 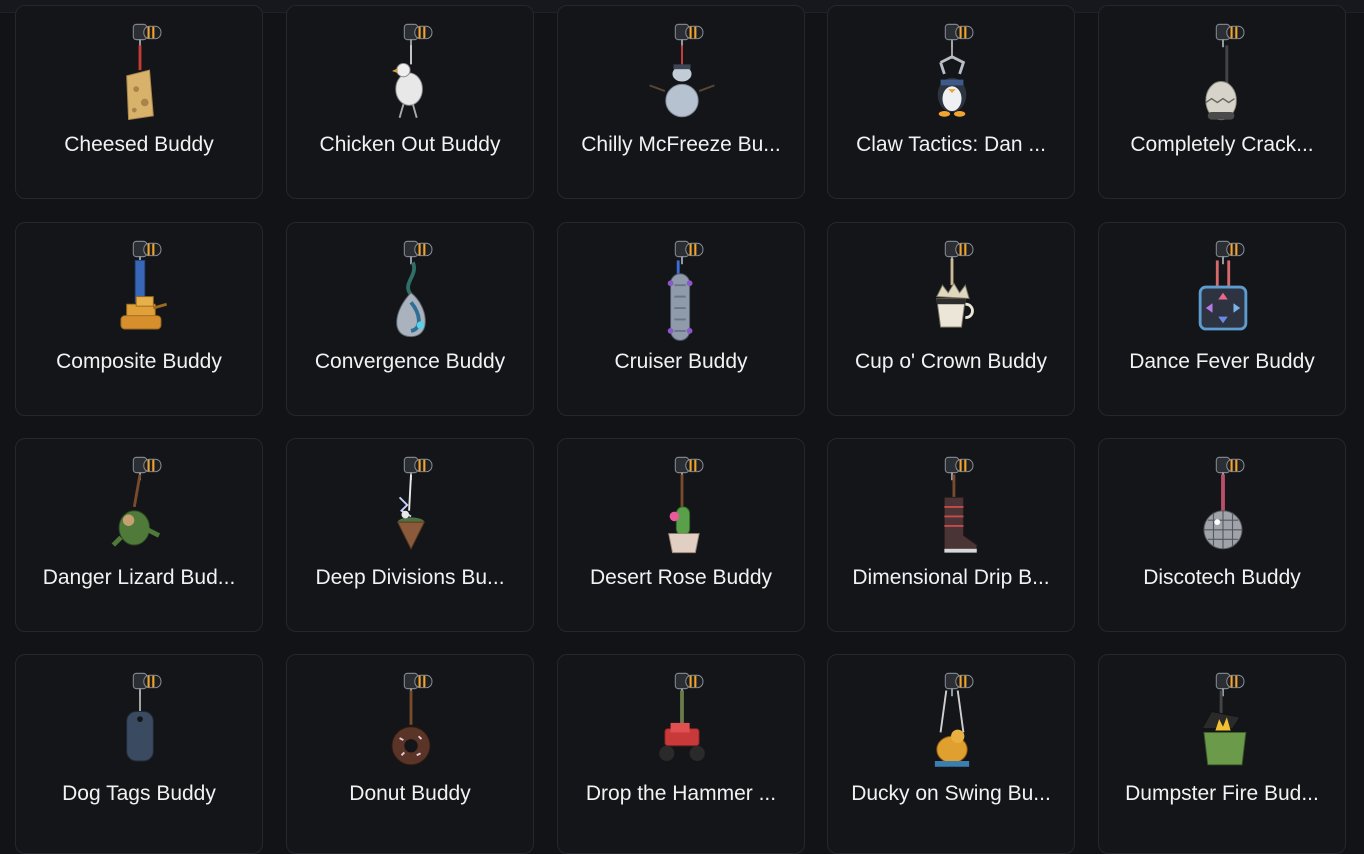 What do you see at coordinates (139, 144) in the screenshot?
I see `buddy-name: Cheesed Buddy` at bounding box center [139, 144].